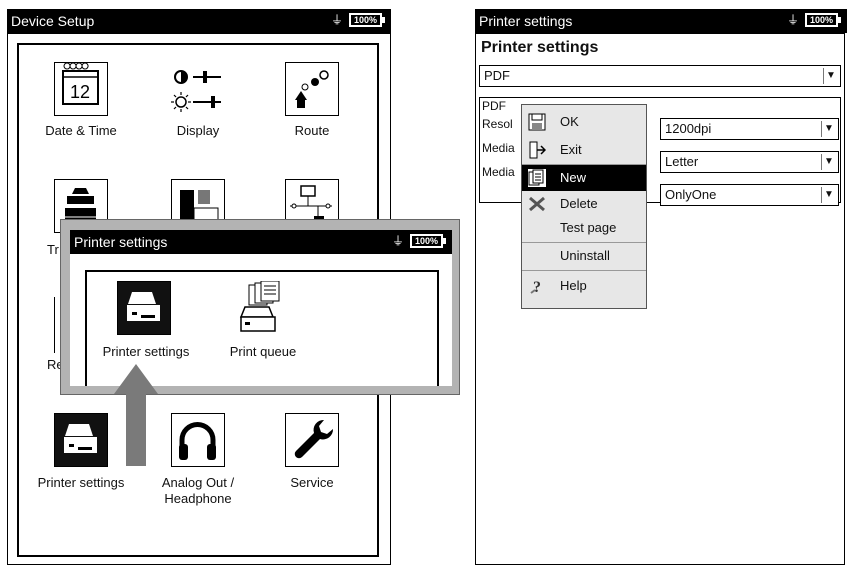 This screenshot has width=847, height=565. What do you see at coordinates (81, 130) in the screenshot?
I see `date-time-label: Date & Time` at bounding box center [81, 130].